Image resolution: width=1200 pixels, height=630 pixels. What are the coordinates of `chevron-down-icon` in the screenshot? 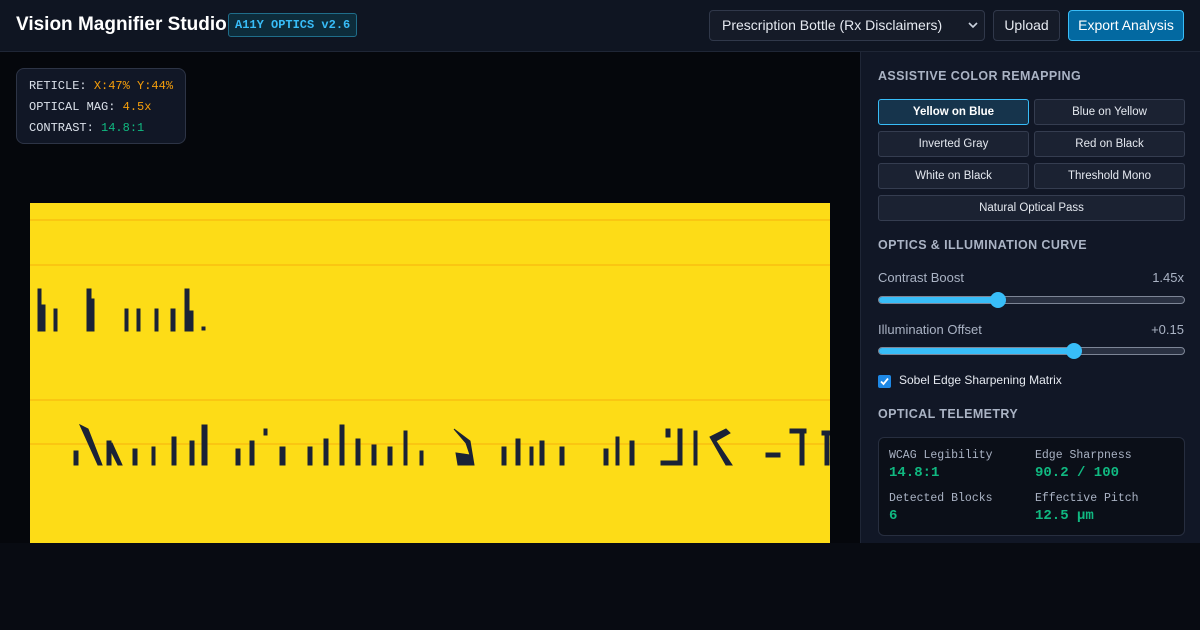 It's located at (973, 31).